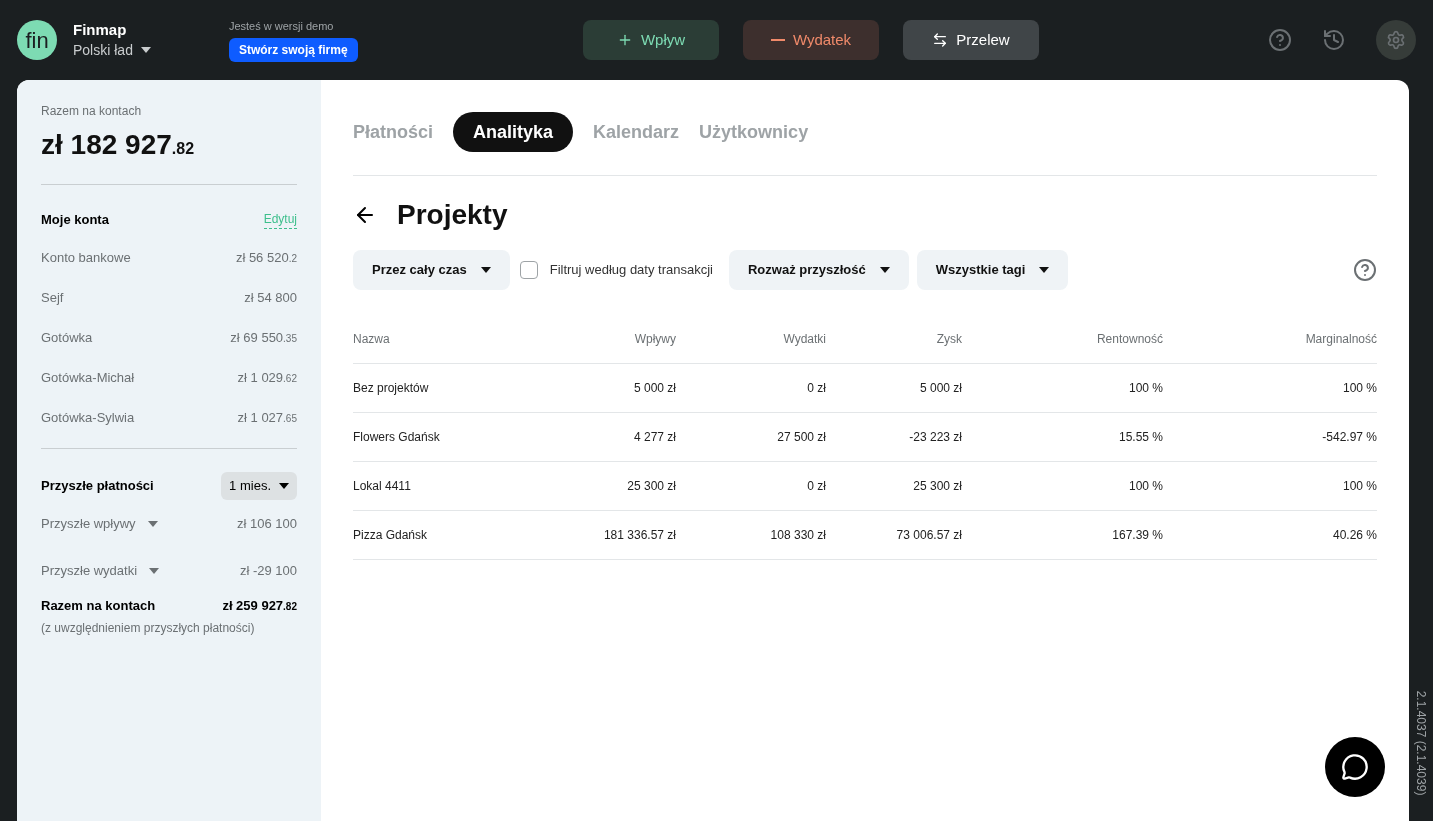 The width and height of the screenshot is (1433, 821). Describe the element at coordinates (631, 270) in the screenshot. I see `date-filter-label: Filtruj według daty transakcji` at that location.